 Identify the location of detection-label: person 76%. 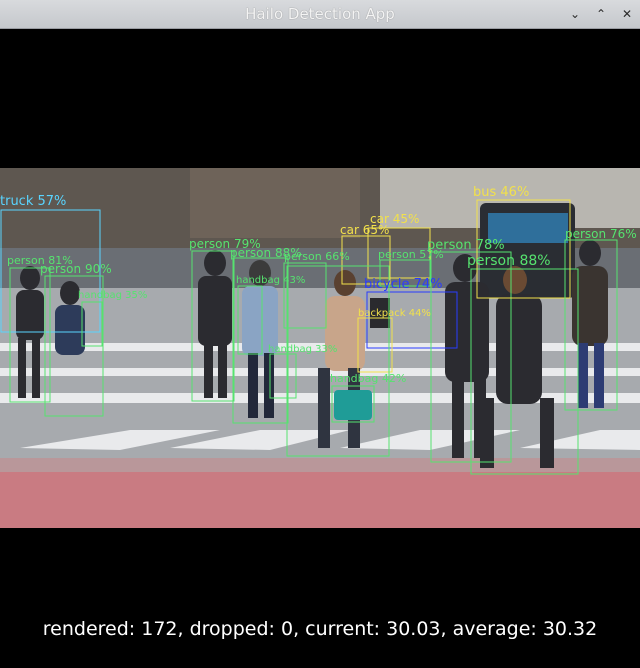
(601, 234).